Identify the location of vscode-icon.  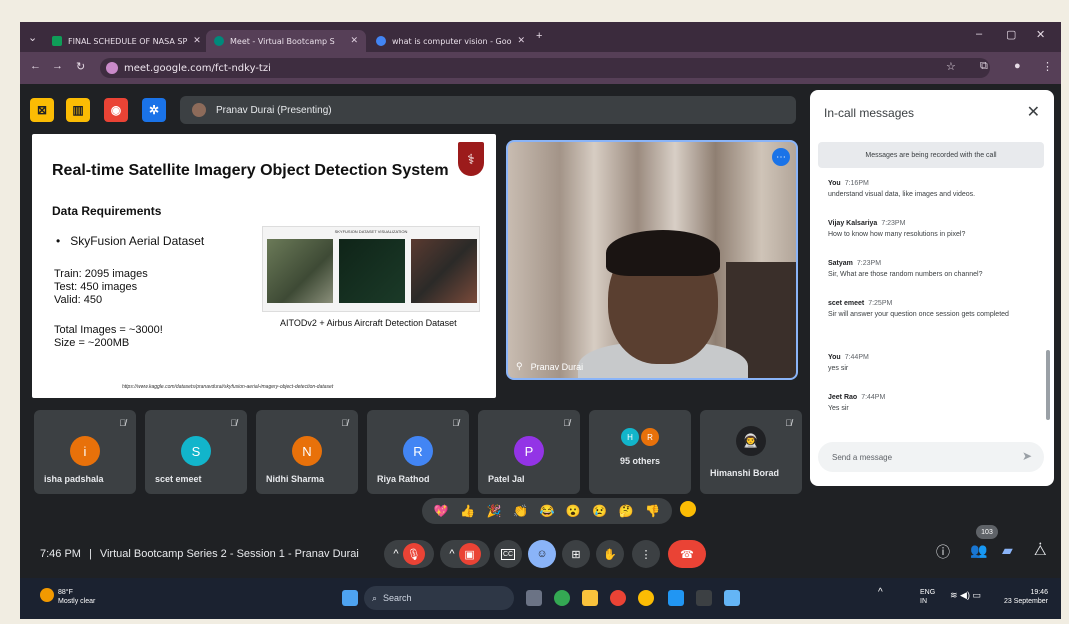
(676, 598).